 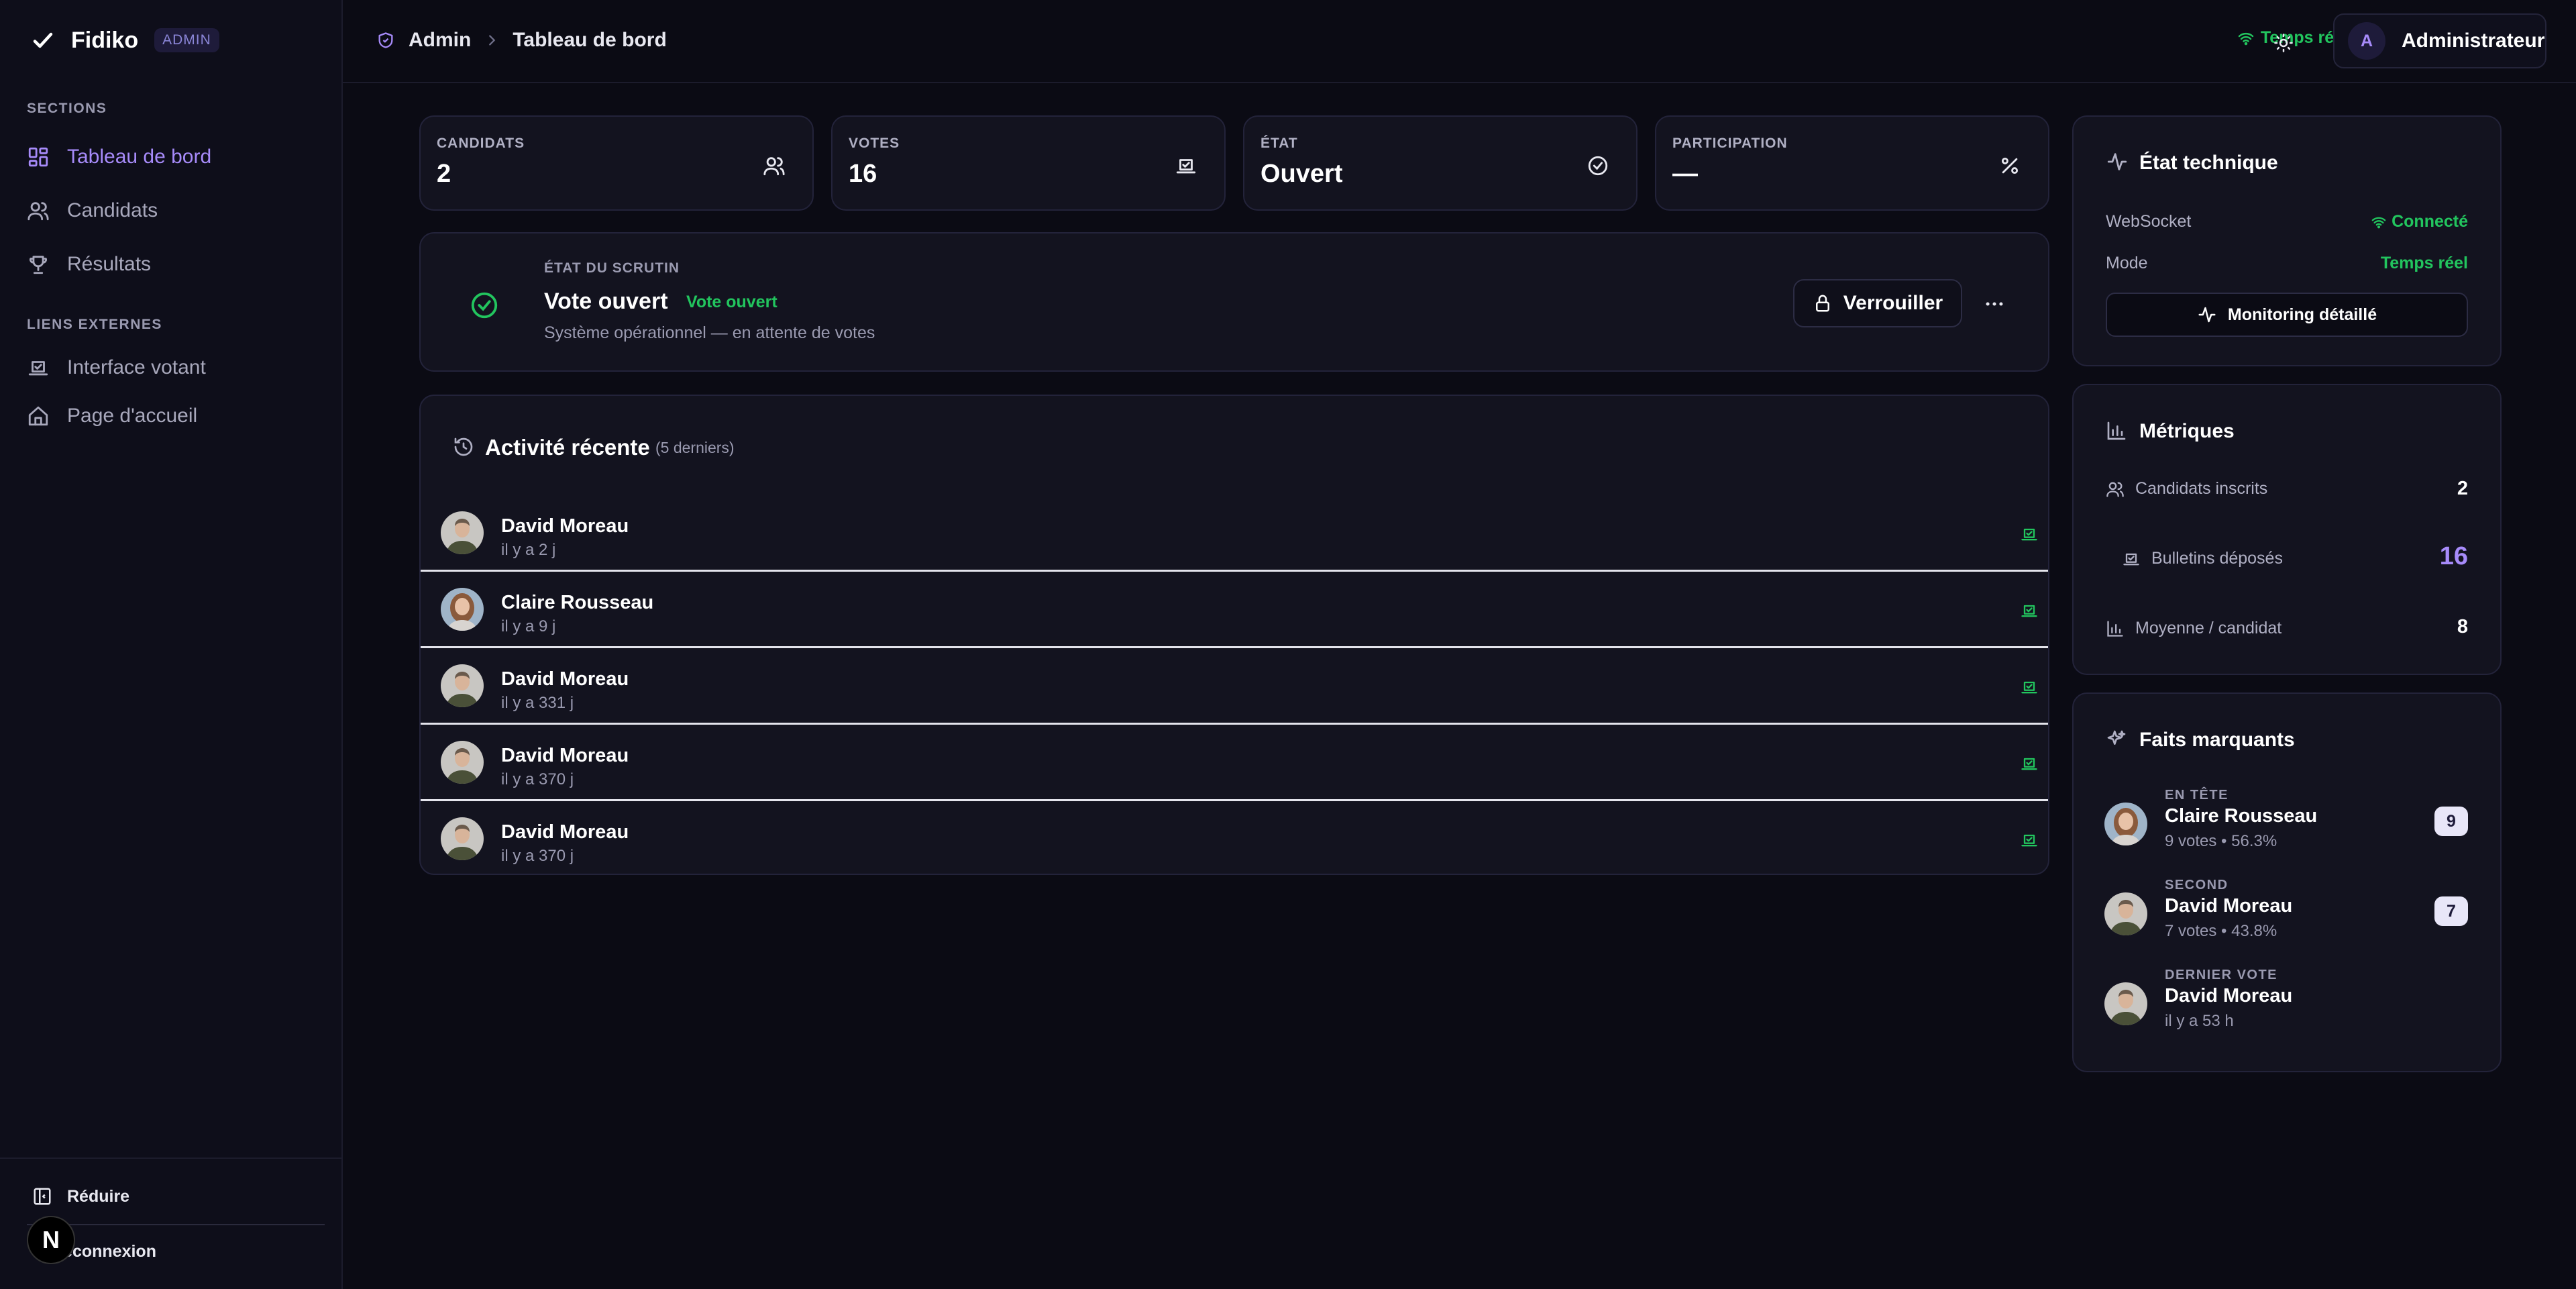 What do you see at coordinates (38, 264) in the screenshot?
I see `trophy-icon` at bounding box center [38, 264].